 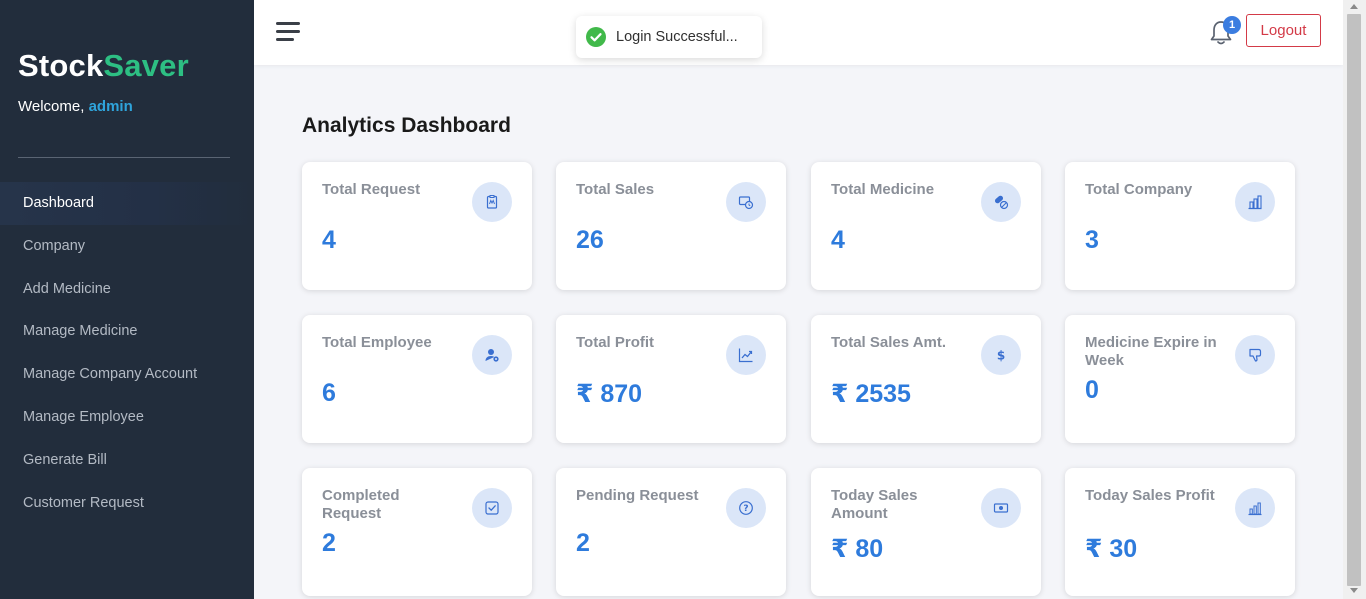 I want to click on sidebar-item-customer-request: Customer Request, so click(x=127, y=503).